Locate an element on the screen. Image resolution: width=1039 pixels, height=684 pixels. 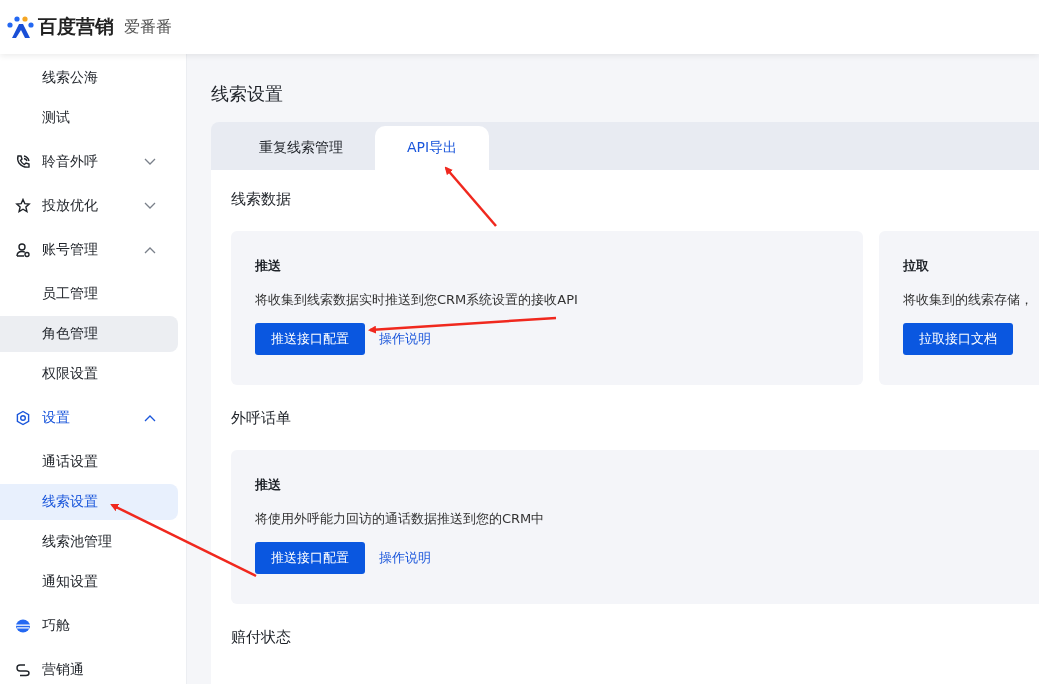
phone-icon is located at coordinates (23, 162).